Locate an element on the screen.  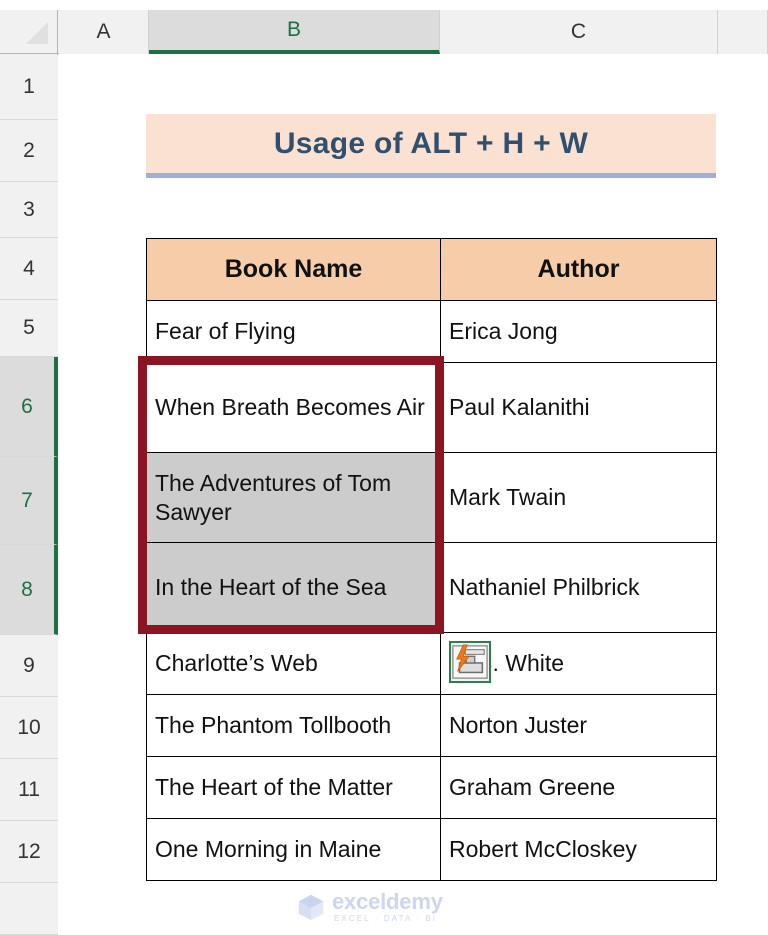
cell-author: Paul Kalanithi is located at coordinates (578, 407).